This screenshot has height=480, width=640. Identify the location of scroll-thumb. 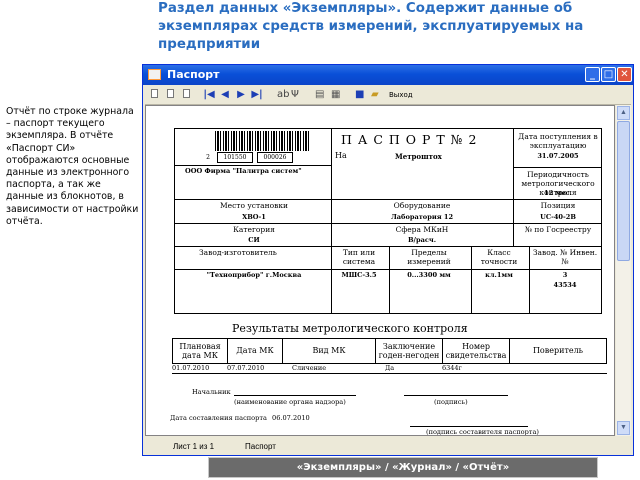
(623, 191).